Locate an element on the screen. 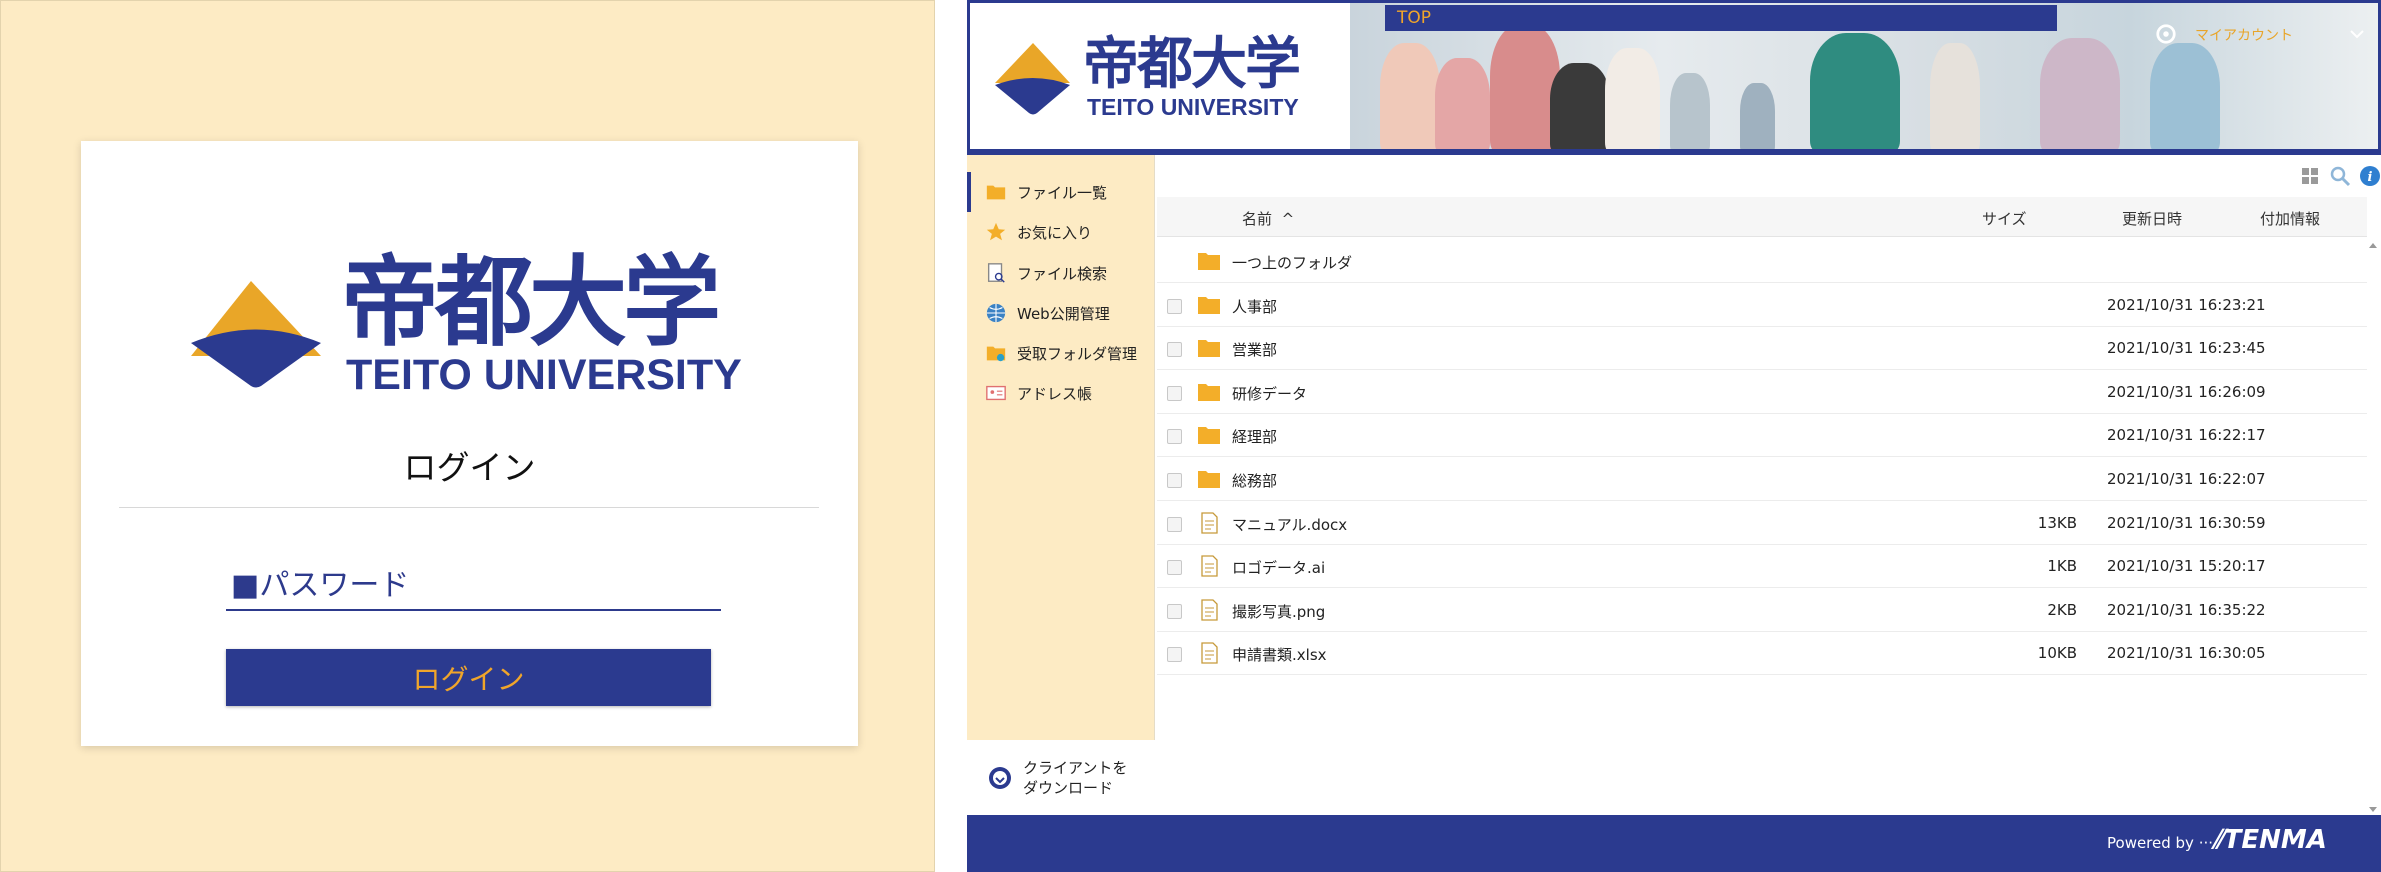  table-row: 経理部 2021/10/31 16:22:17 is located at coordinates (1762, 436).